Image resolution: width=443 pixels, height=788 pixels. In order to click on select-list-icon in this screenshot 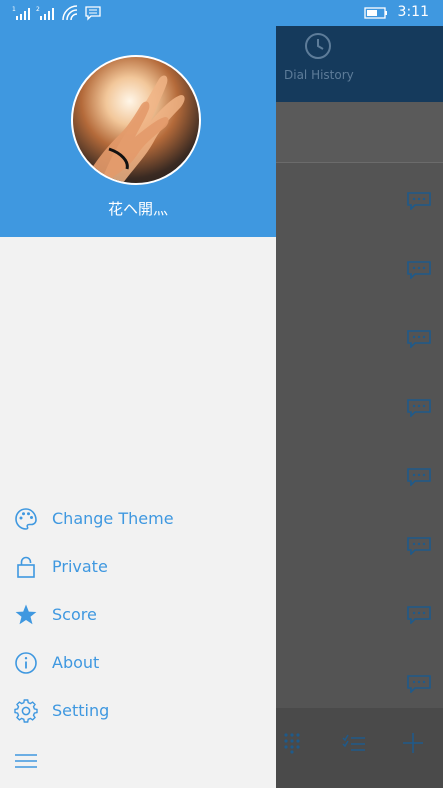, I will do `click(353, 742)`.